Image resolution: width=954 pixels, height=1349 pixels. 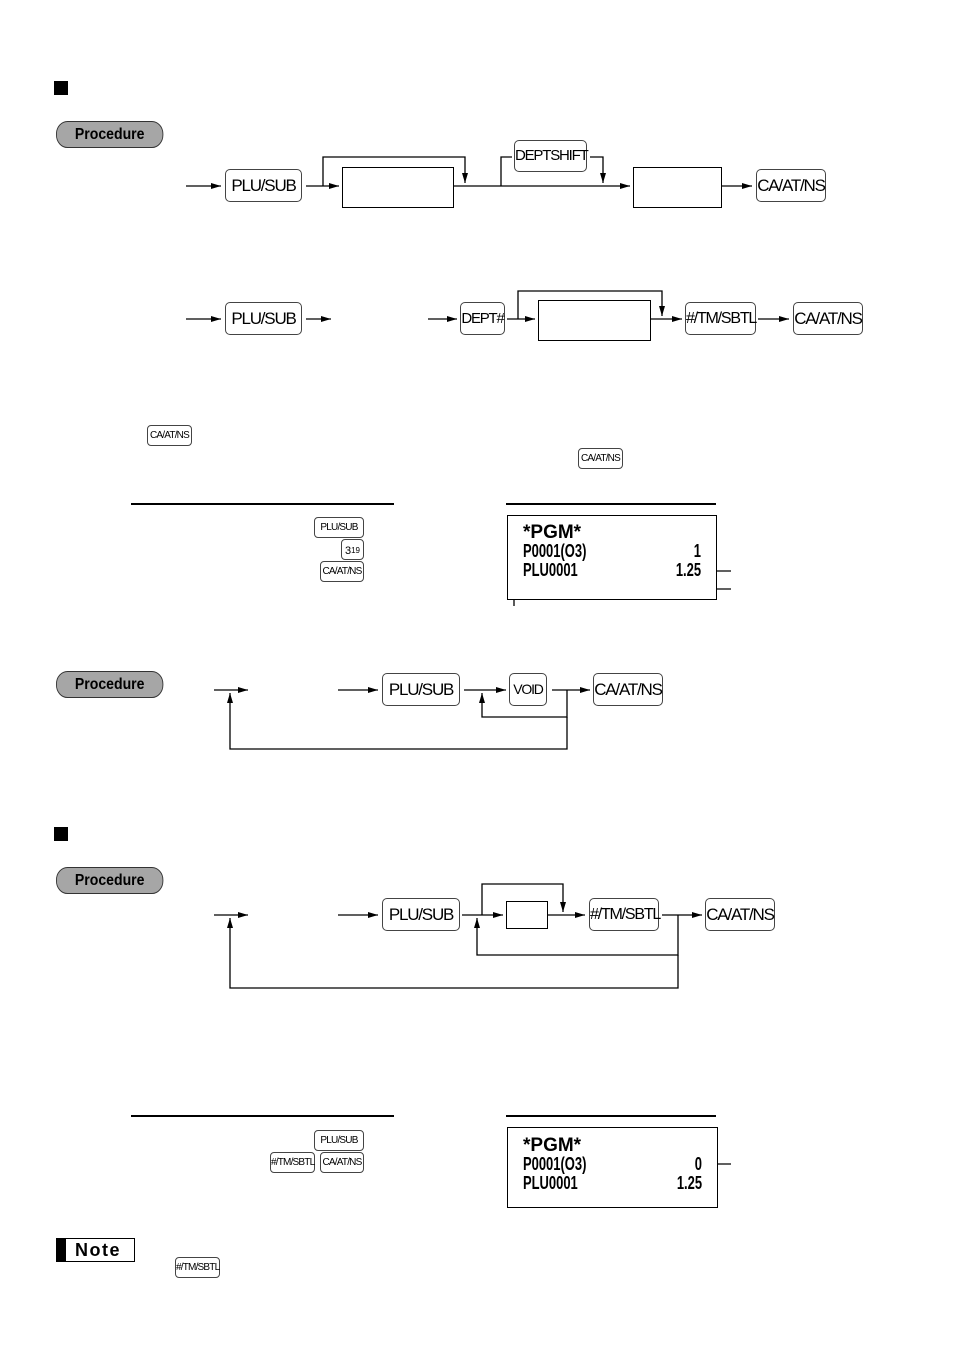 I want to click on note-badge: Note, so click(x=95, y=1250).